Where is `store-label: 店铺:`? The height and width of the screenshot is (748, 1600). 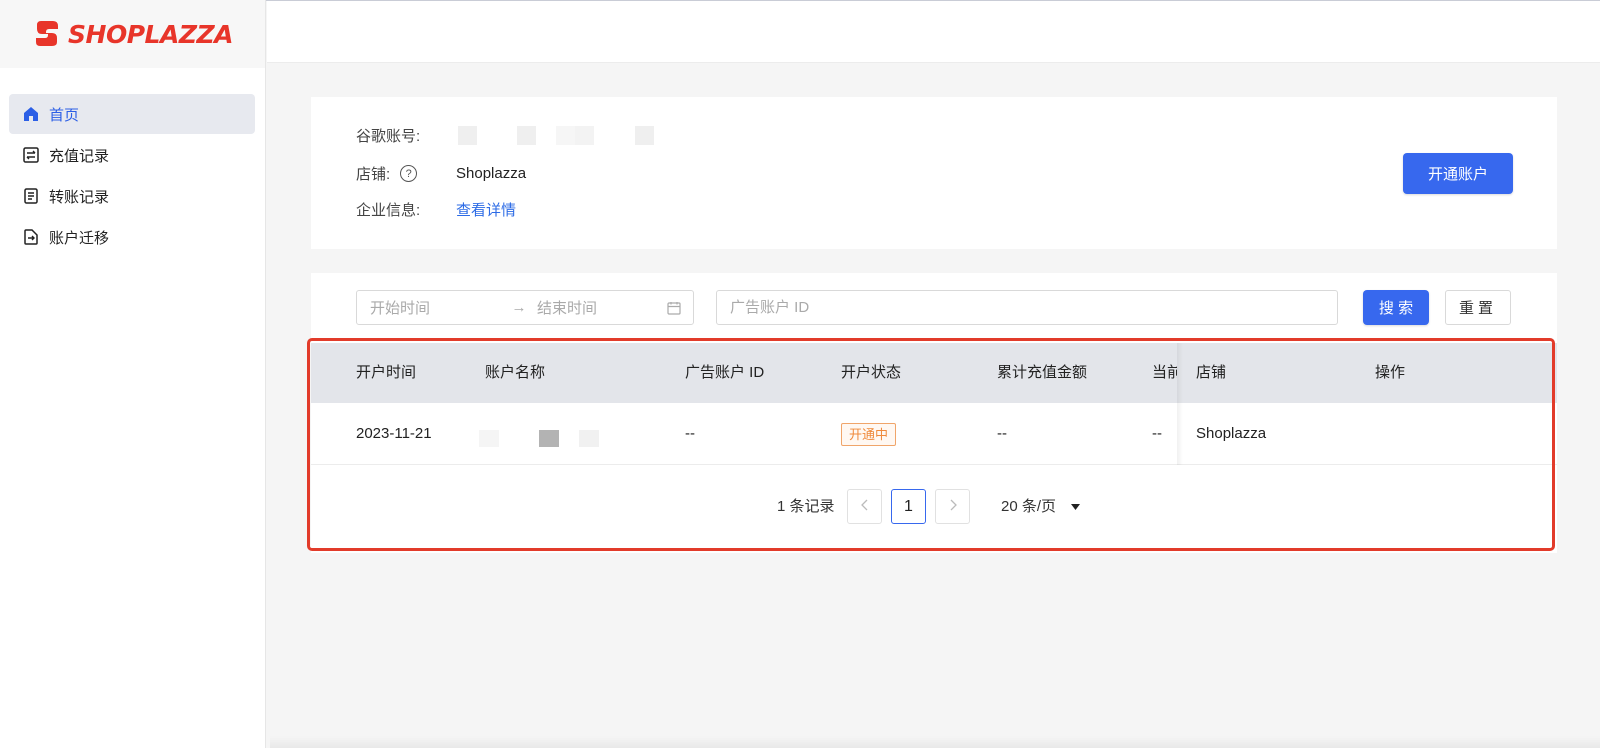
store-label: 店铺: is located at coordinates (373, 174).